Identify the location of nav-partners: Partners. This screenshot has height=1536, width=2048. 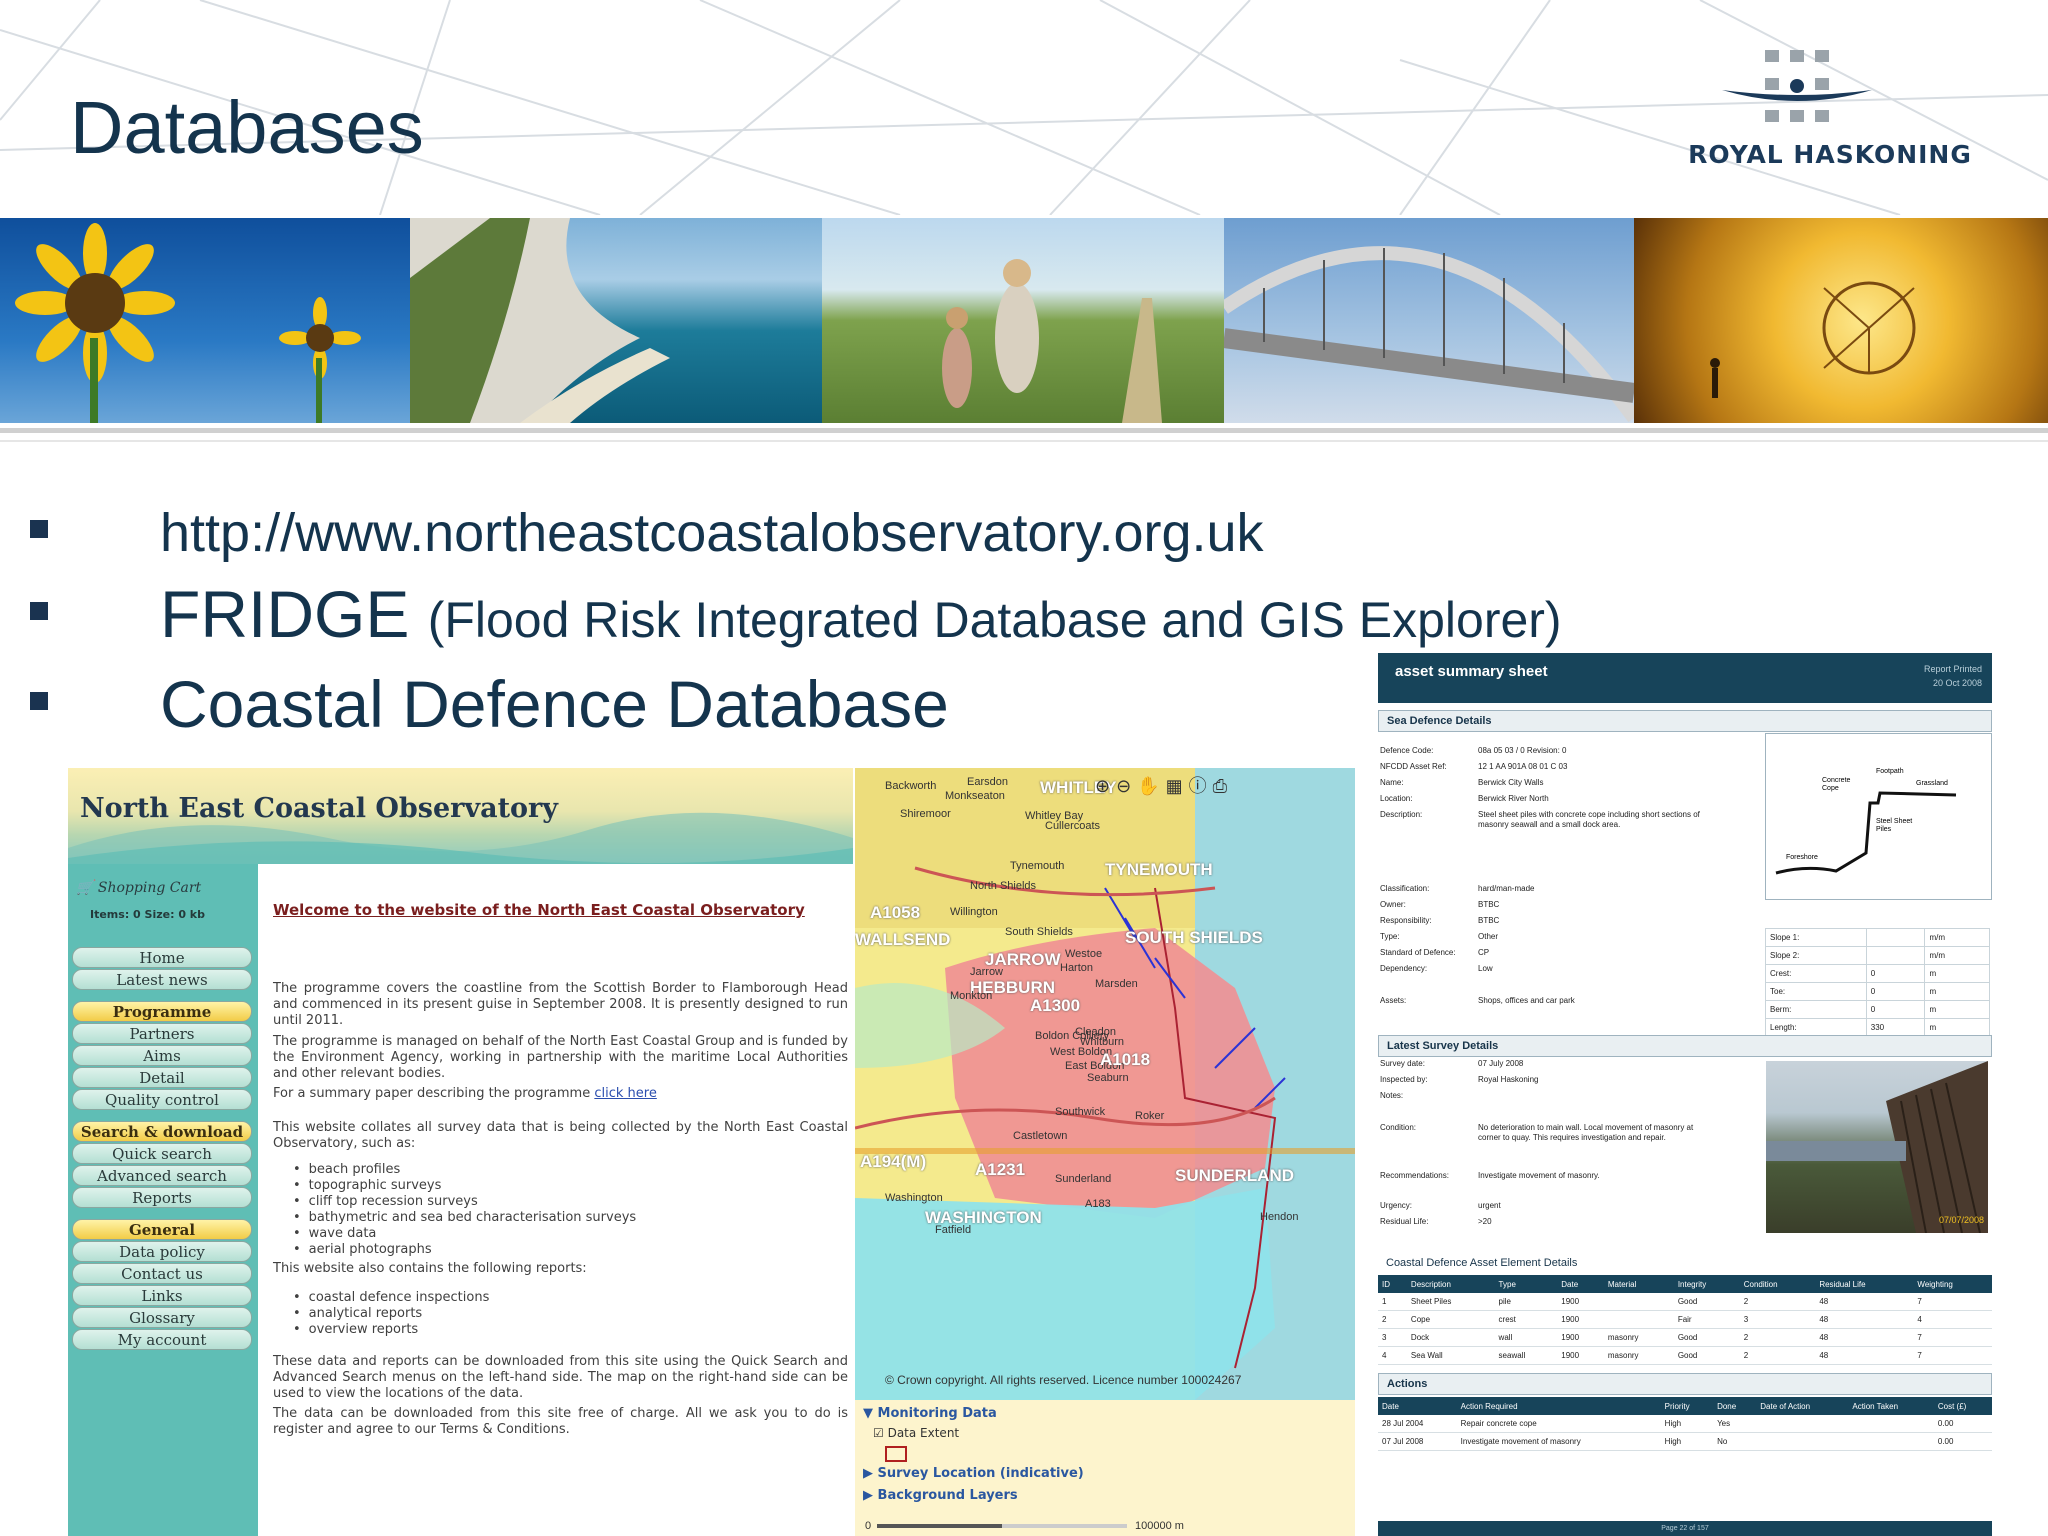
(162, 1033).